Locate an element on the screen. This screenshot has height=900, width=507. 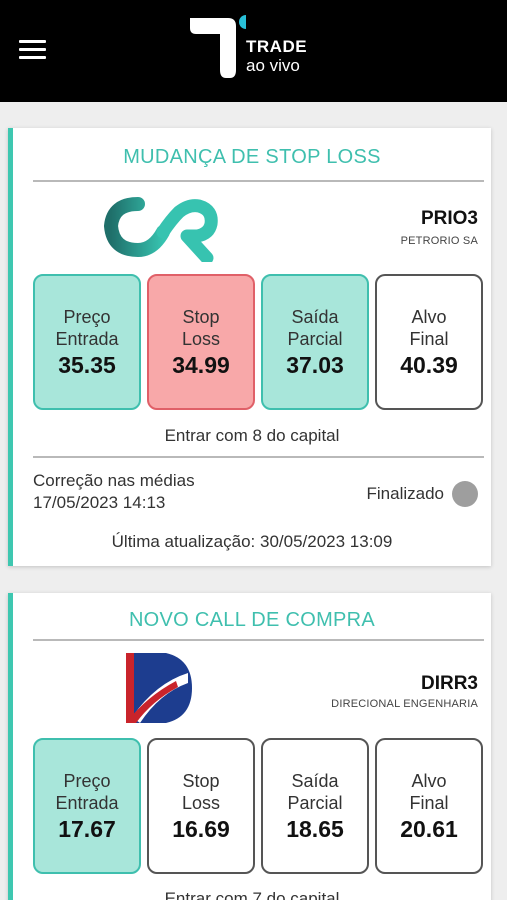
top-bar: TRADE ao vivo is located at coordinates (253, 51).